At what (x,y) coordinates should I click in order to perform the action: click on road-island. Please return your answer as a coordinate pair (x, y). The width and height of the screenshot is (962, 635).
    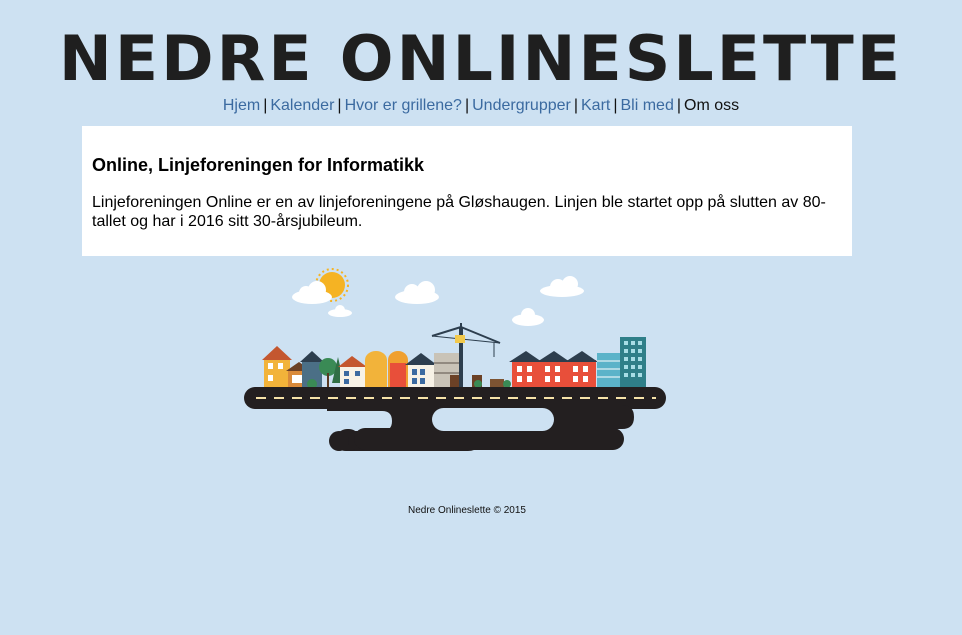
    Looking at the image, I should click on (455, 419).